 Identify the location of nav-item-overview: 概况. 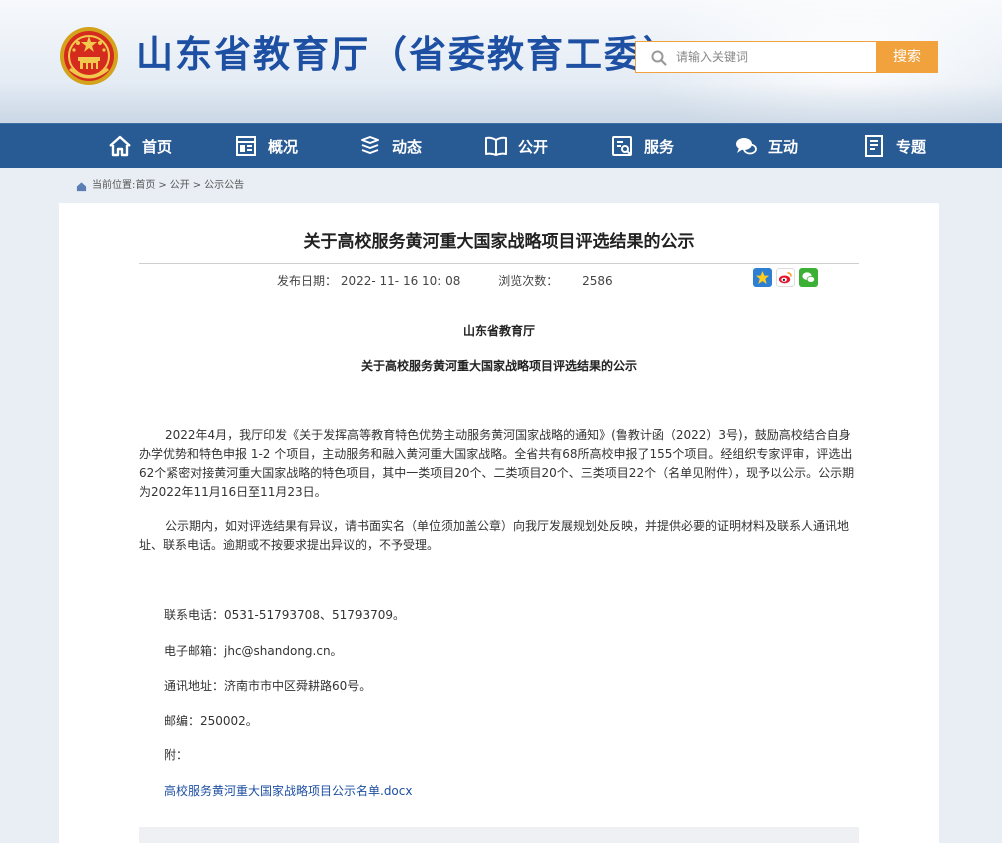
(266, 146).